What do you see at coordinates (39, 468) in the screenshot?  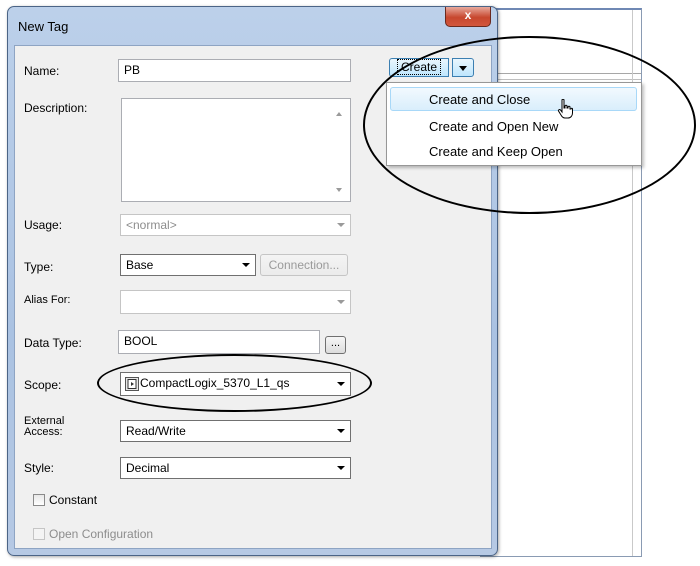 I see `style-label: Style:` at bounding box center [39, 468].